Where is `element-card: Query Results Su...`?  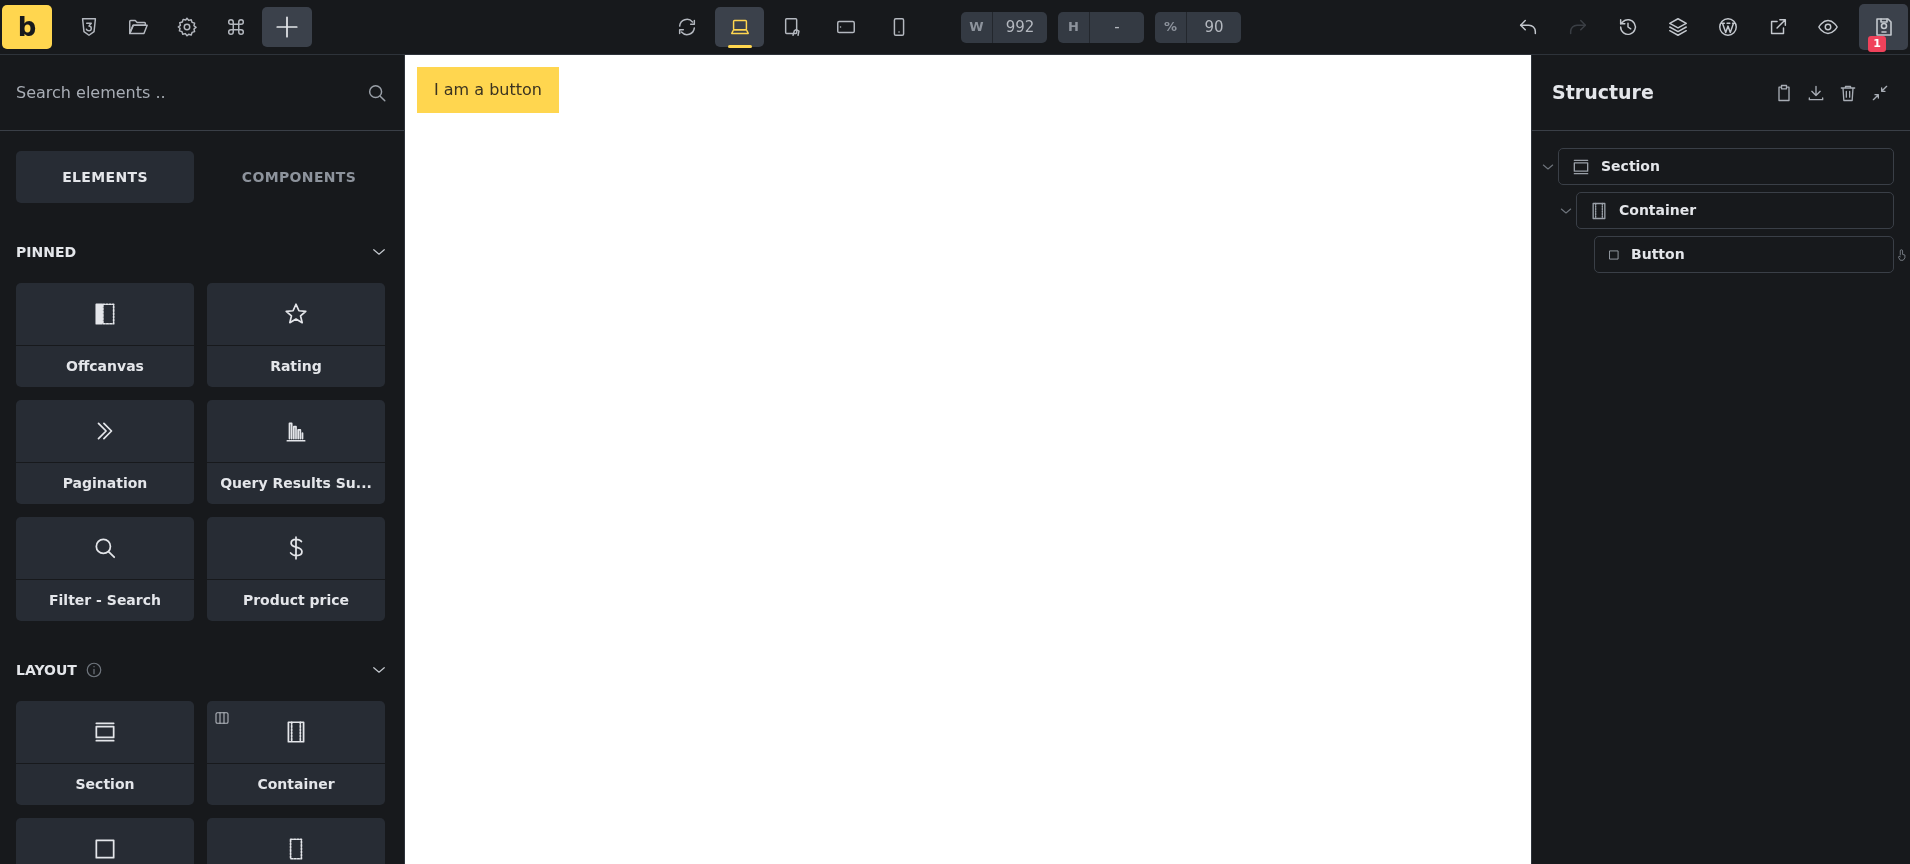 element-card: Query Results Su... is located at coordinates (296, 452).